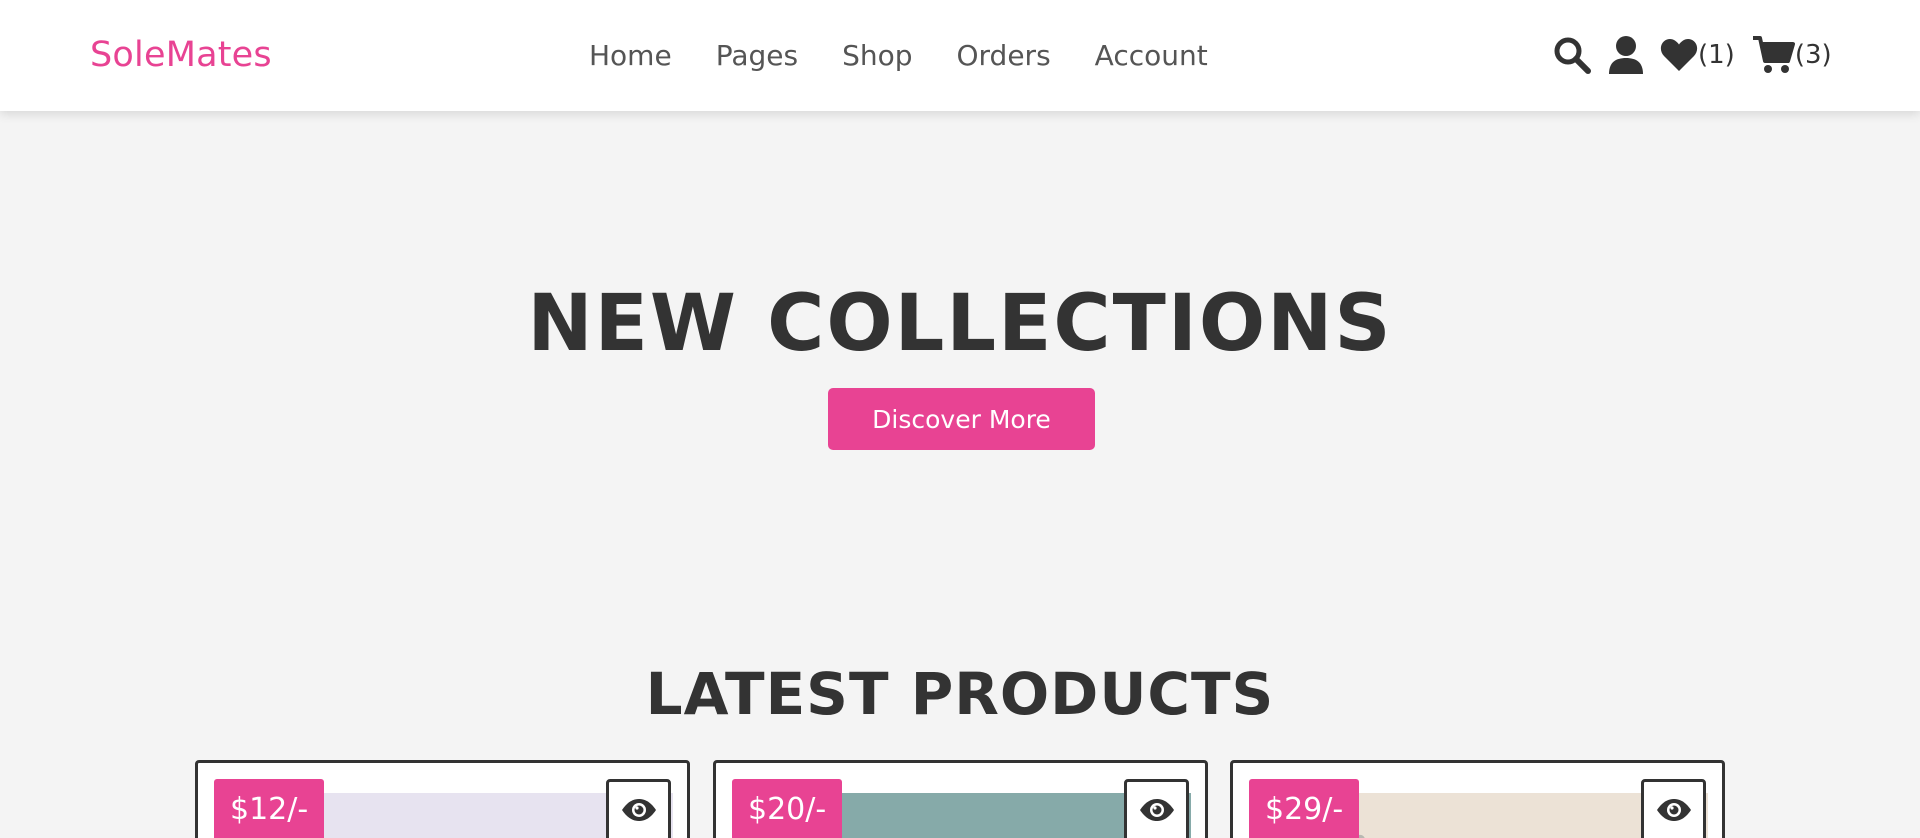 The width and height of the screenshot is (1920, 838). I want to click on product-card: $29/-, so click(1477, 799).